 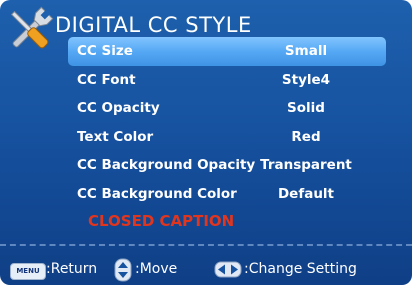 I want to click on menu-item-label: CC Background Color, so click(x=157, y=193).